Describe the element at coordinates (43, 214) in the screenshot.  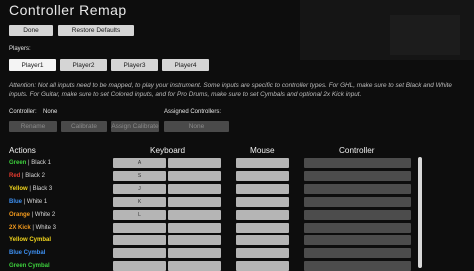
I see `action-suffix: | White 2` at that location.